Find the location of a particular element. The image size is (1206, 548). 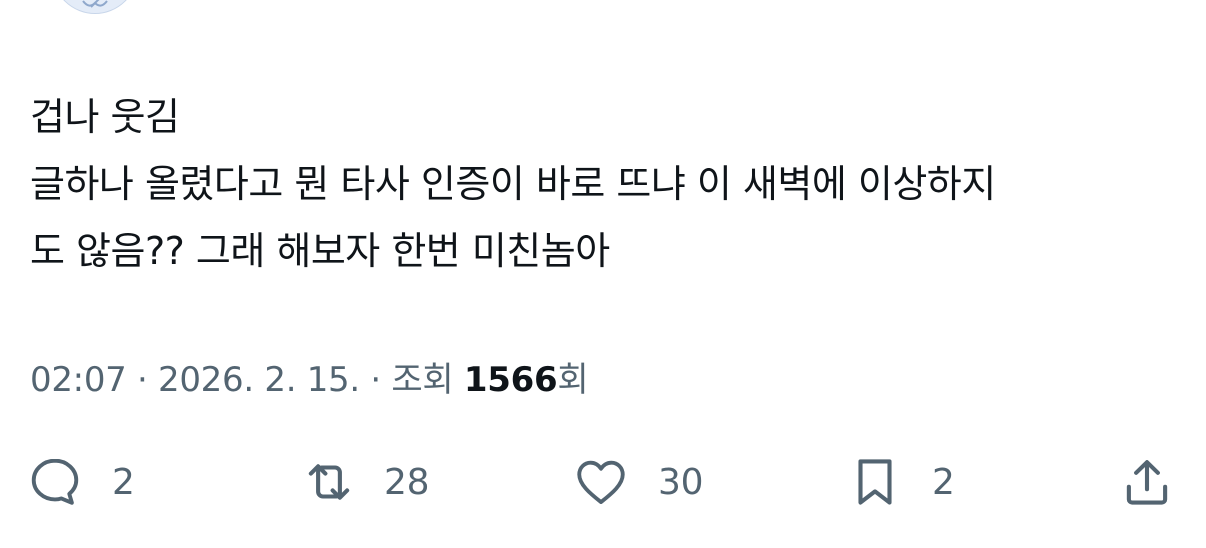

action-bar: 2 28 30 2 is located at coordinates (603, 482).